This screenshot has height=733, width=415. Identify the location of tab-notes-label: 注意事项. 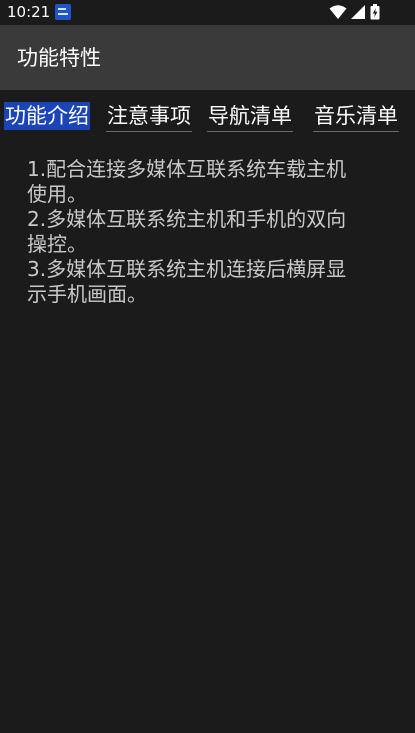
(149, 116).